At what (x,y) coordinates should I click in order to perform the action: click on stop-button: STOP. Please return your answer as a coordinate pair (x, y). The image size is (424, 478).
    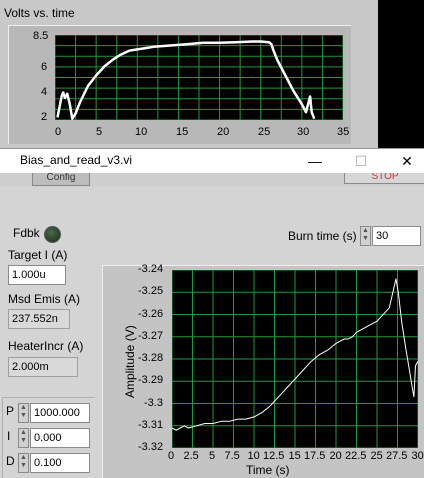
    Looking at the image, I should click on (384, 178).